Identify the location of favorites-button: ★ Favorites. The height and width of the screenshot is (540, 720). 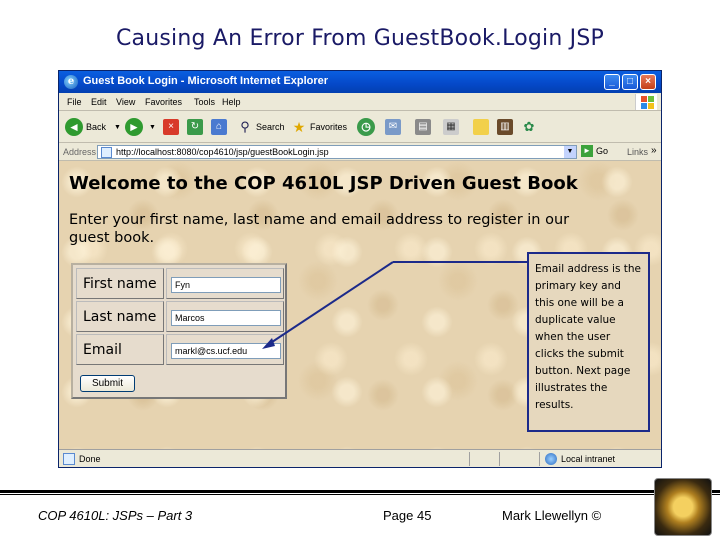
(319, 127).